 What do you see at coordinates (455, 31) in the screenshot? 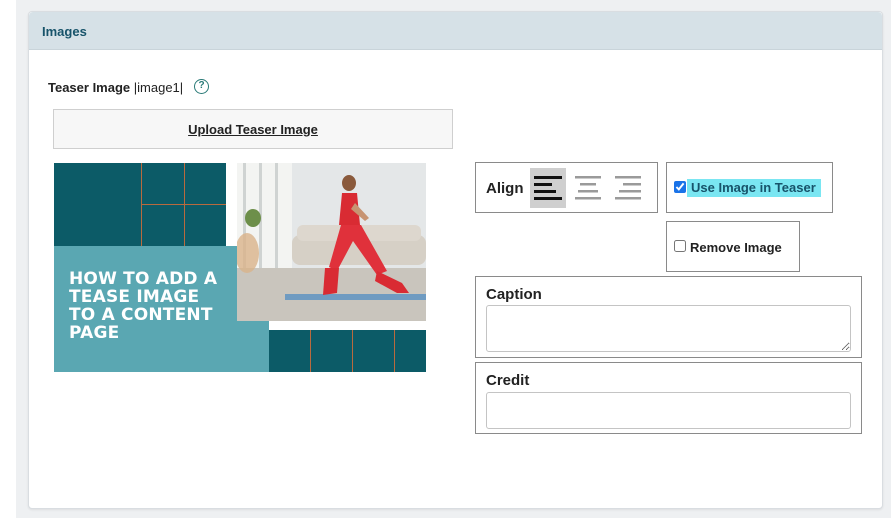
I see `panel-header: Images` at bounding box center [455, 31].